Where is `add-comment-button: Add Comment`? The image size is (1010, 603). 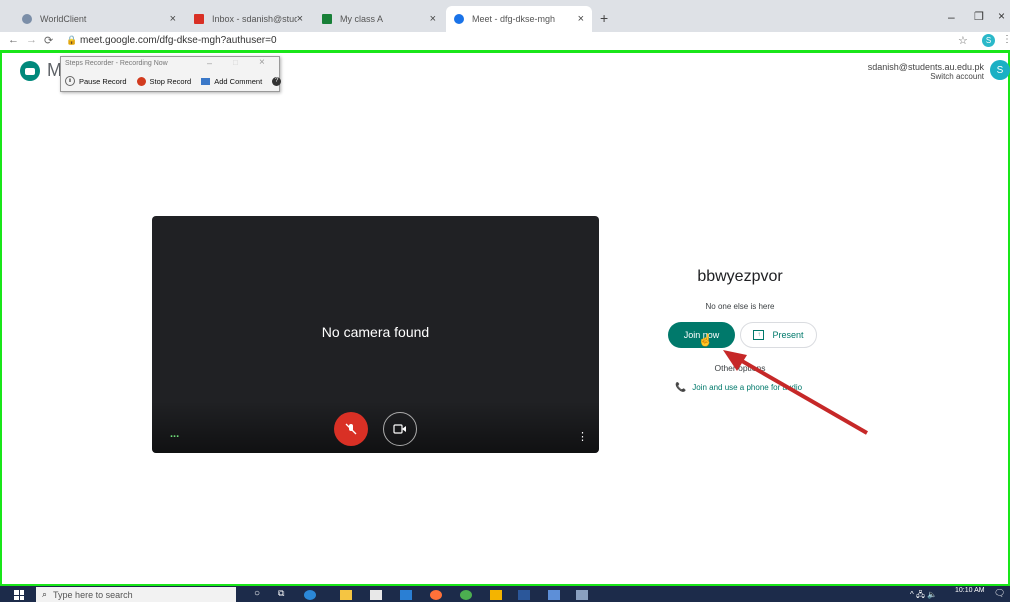
add-comment-button: Add Comment is located at coordinates (238, 81).